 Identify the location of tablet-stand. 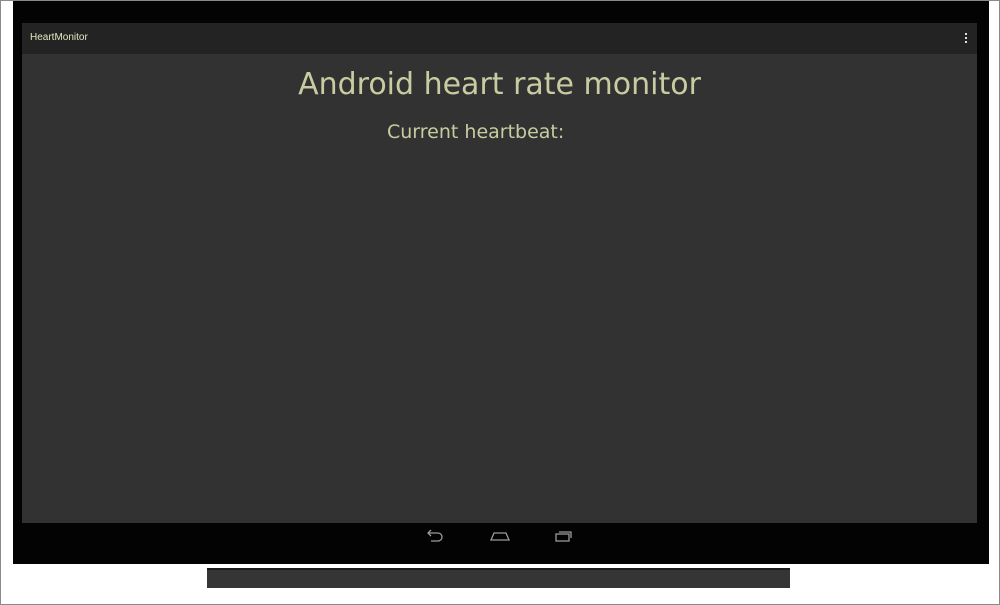
(498, 578).